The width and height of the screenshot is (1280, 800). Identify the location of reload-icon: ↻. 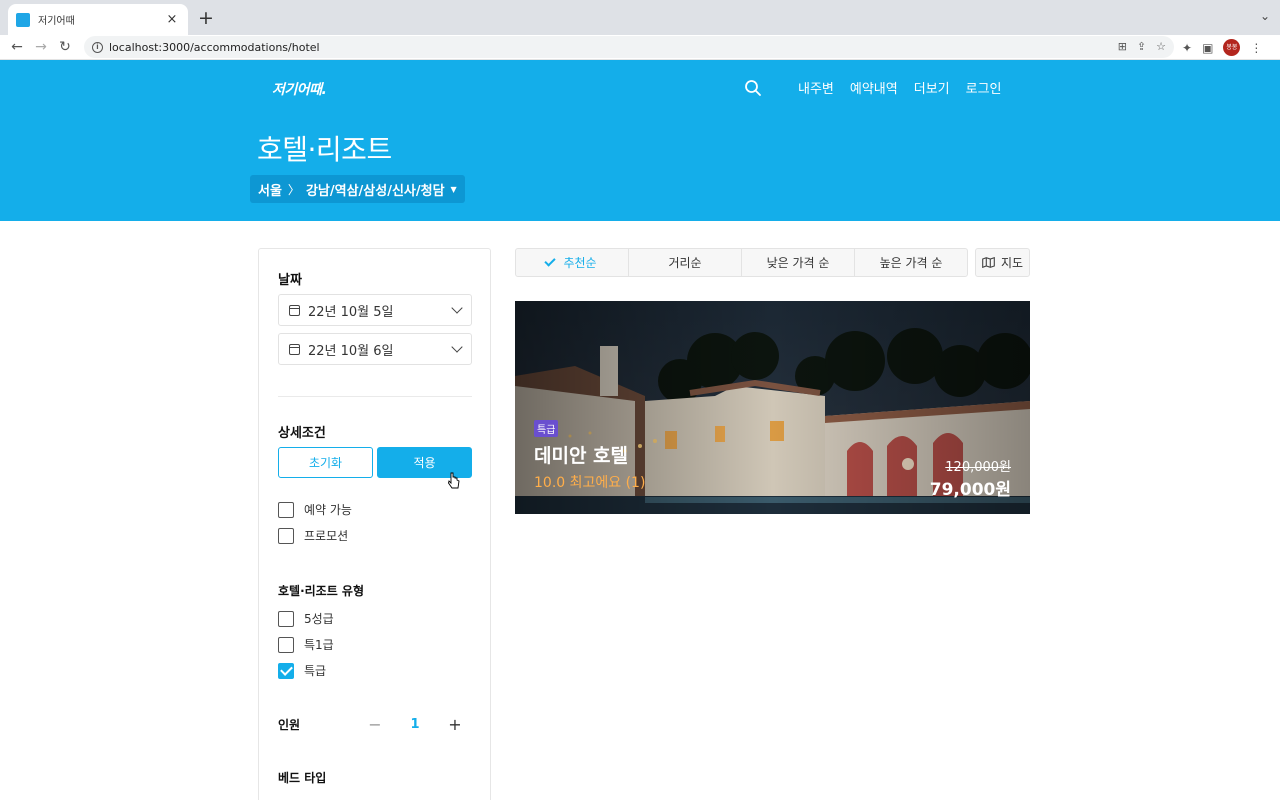
(65, 47).